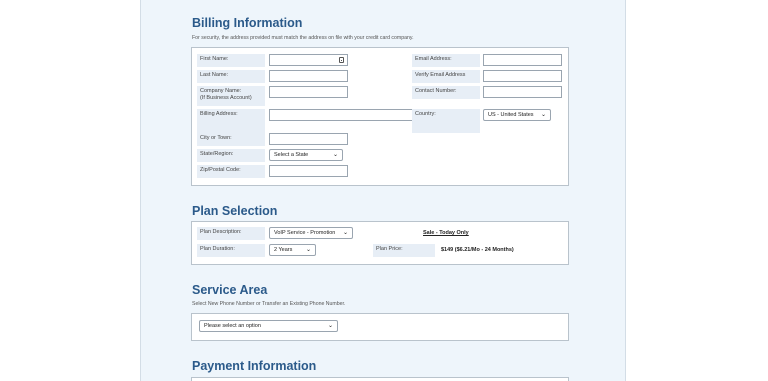 The width and height of the screenshot is (768, 381). I want to click on plan-description-label: Plan Description:, so click(231, 233).